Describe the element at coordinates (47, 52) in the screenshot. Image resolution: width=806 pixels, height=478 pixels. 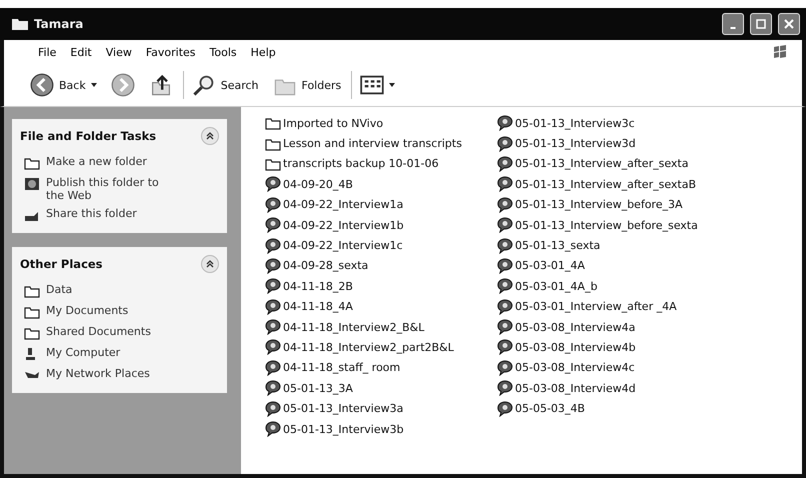
I see `menu-item: File` at that location.